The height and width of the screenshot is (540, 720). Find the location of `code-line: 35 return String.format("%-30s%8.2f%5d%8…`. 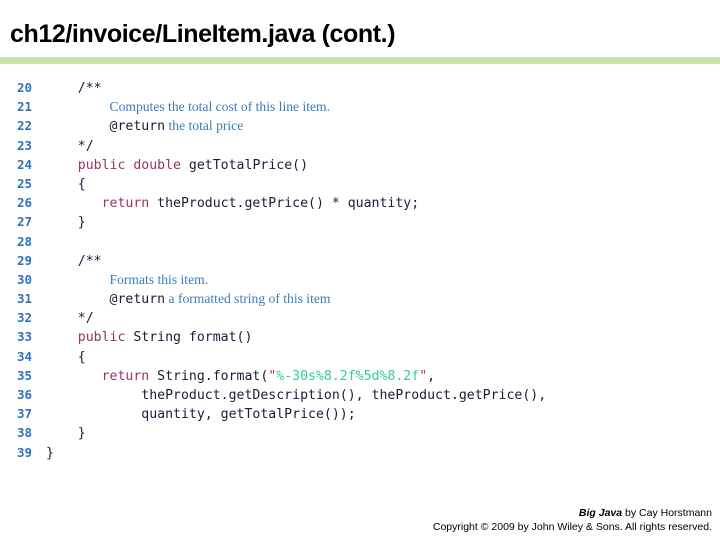

code-line: 35 return String.format("%-30s%8.2f%5d%8… is located at coordinates (360, 375).